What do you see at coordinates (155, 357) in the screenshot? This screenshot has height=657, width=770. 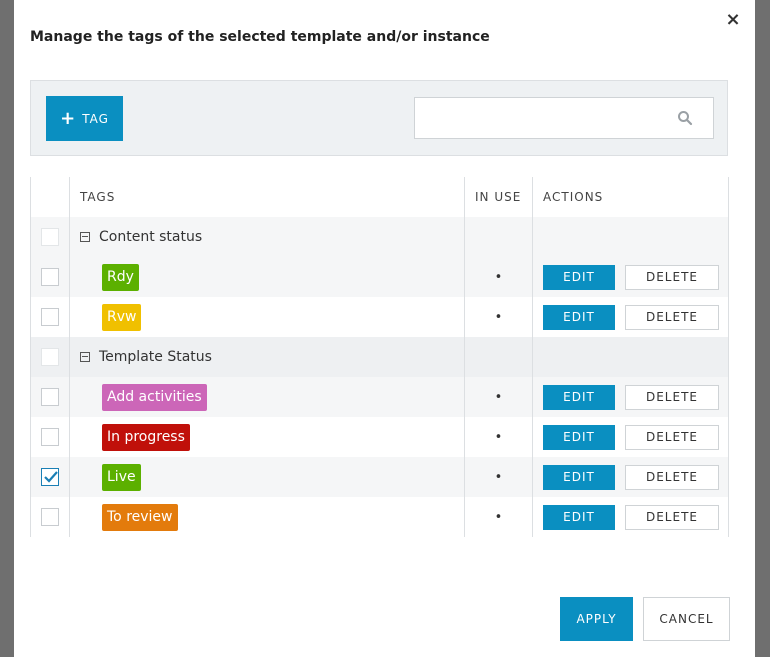 I see `group-label: Template Status` at bounding box center [155, 357].